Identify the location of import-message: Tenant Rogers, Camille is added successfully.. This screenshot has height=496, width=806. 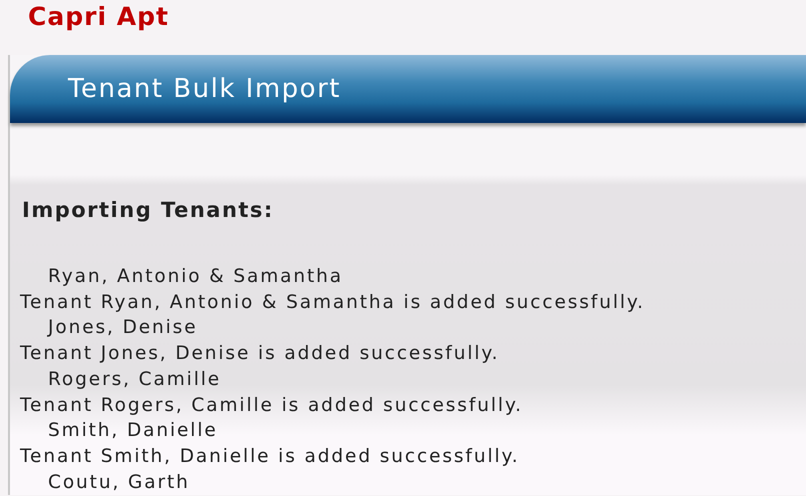
(272, 406).